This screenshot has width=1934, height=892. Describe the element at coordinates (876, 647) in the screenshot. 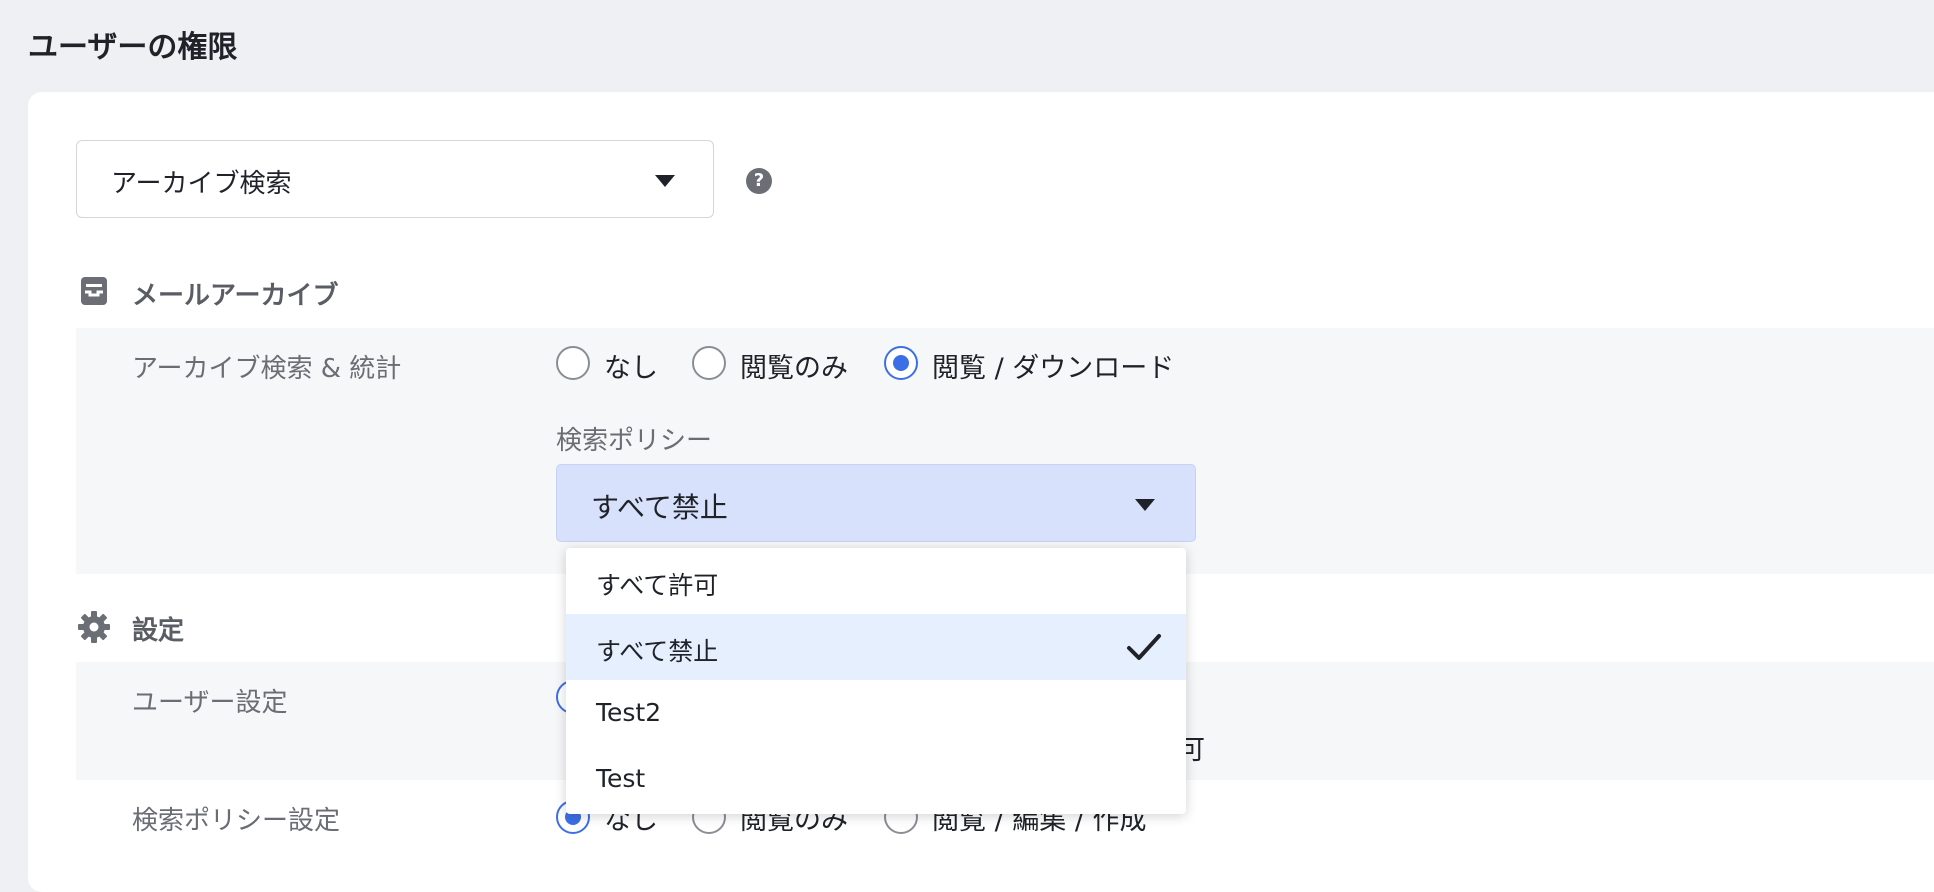

I see `dropdown-option-deny-all: すべて禁止` at that location.